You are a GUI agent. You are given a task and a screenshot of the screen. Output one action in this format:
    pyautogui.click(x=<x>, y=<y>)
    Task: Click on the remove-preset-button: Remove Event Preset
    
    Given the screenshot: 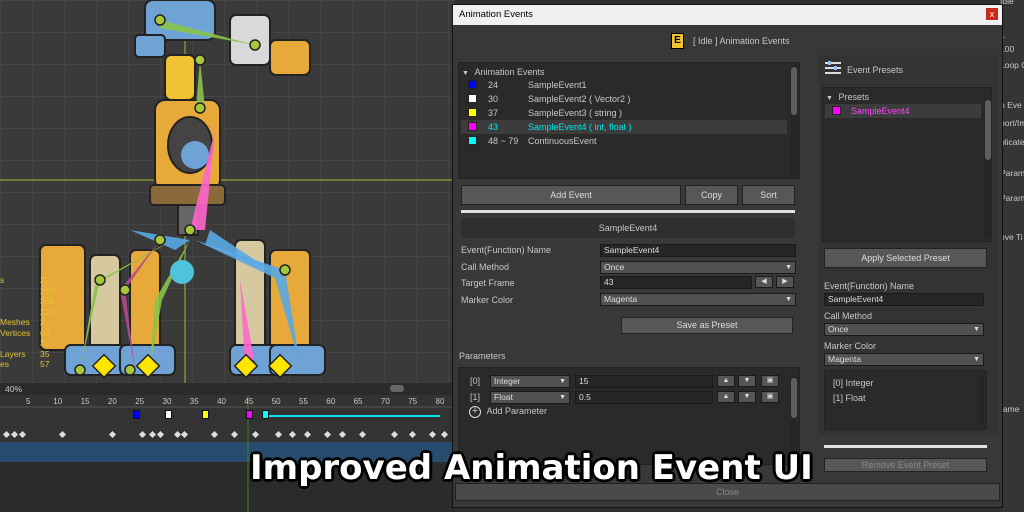 What is the action you would take?
    pyautogui.click(x=905, y=465)
    